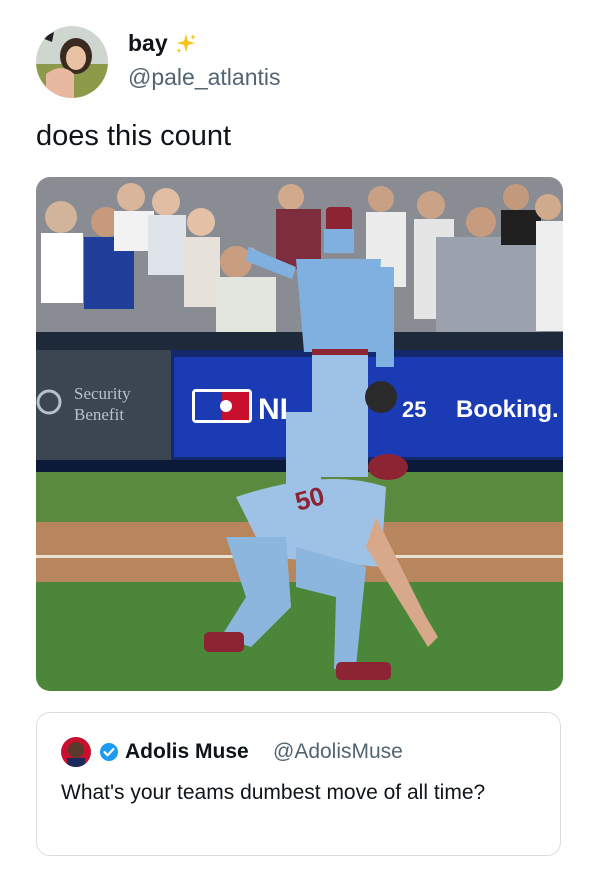  Describe the element at coordinates (72, 62) in the screenshot. I see `author-avatar` at that location.